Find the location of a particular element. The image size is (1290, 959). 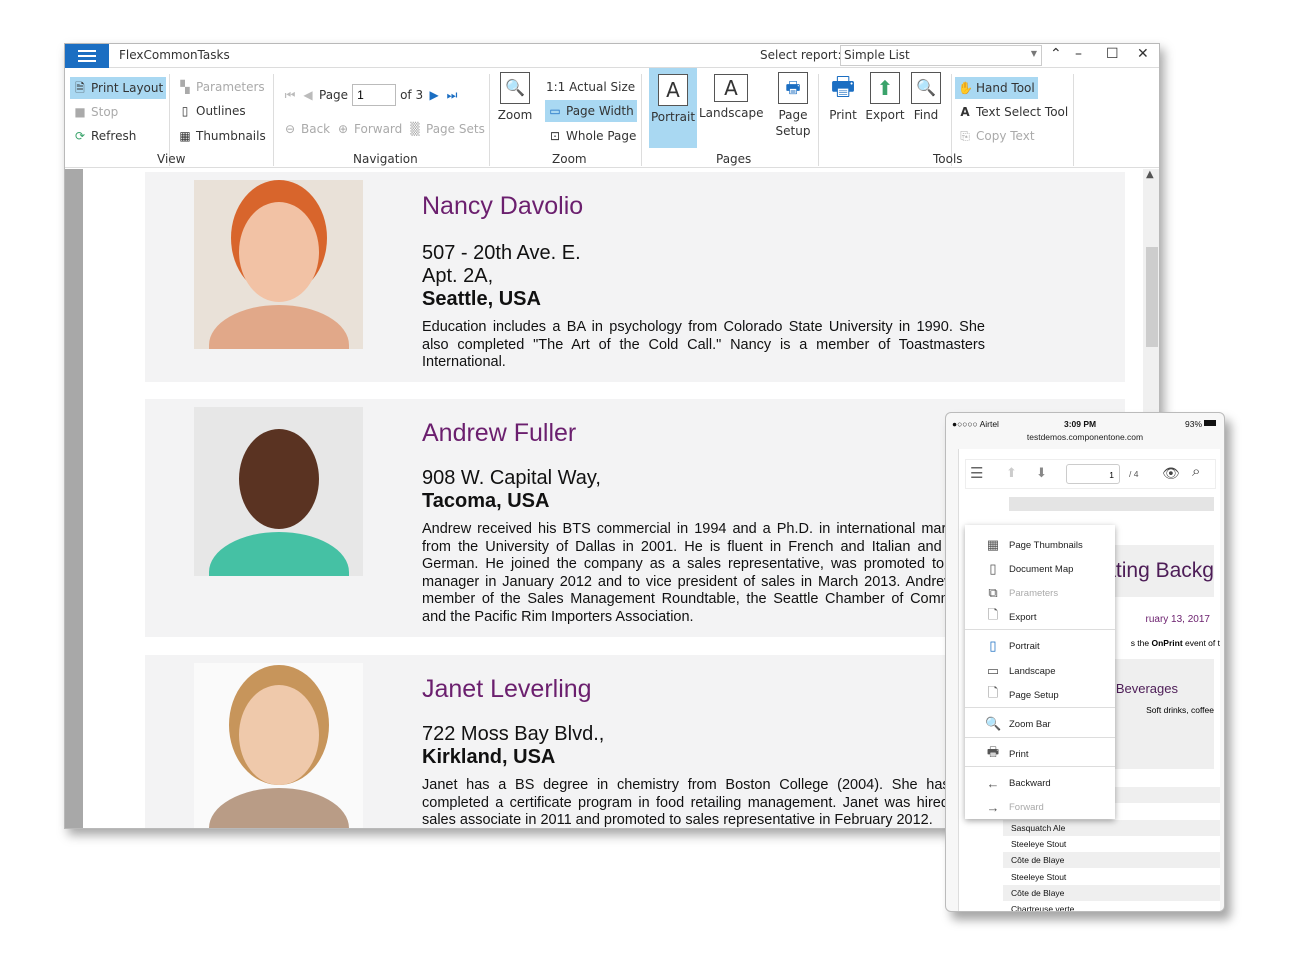

mobile-menu-label: Landscape is located at coordinates (1032, 671).